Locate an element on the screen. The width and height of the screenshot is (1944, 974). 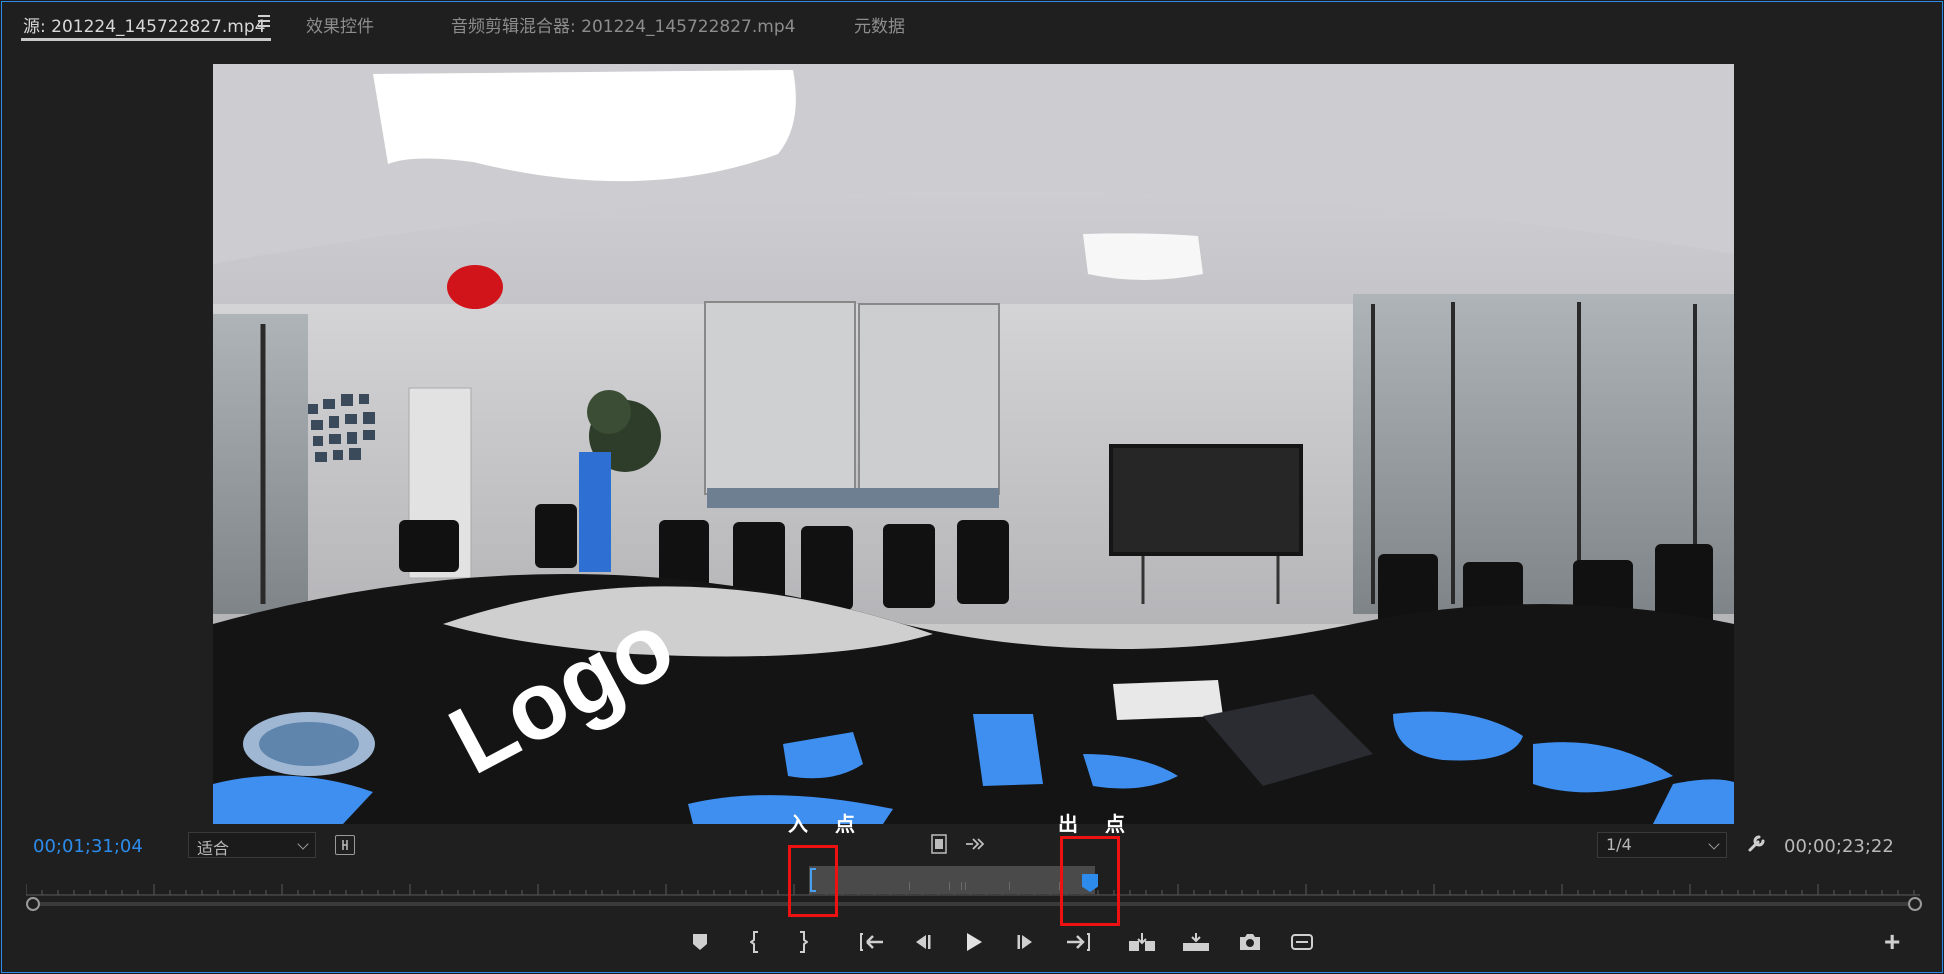
camera-icon is located at coordinates (1250, 942).